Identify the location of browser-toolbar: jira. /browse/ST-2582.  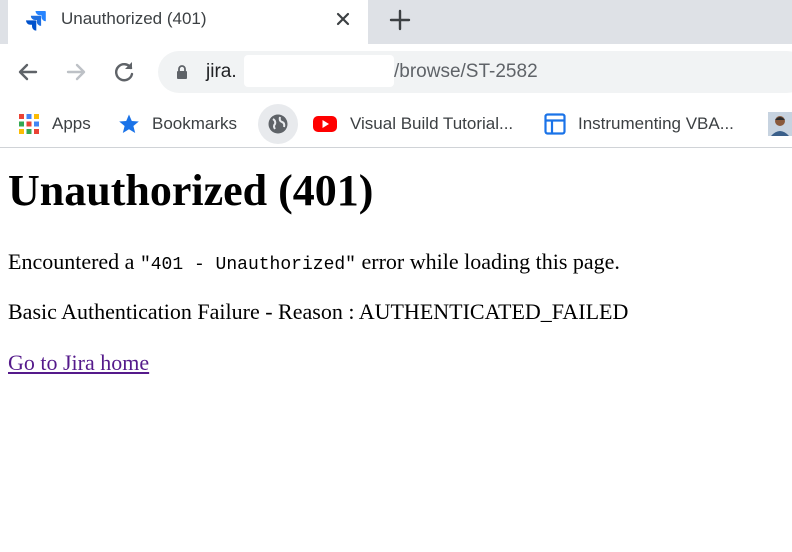
(396, 72).